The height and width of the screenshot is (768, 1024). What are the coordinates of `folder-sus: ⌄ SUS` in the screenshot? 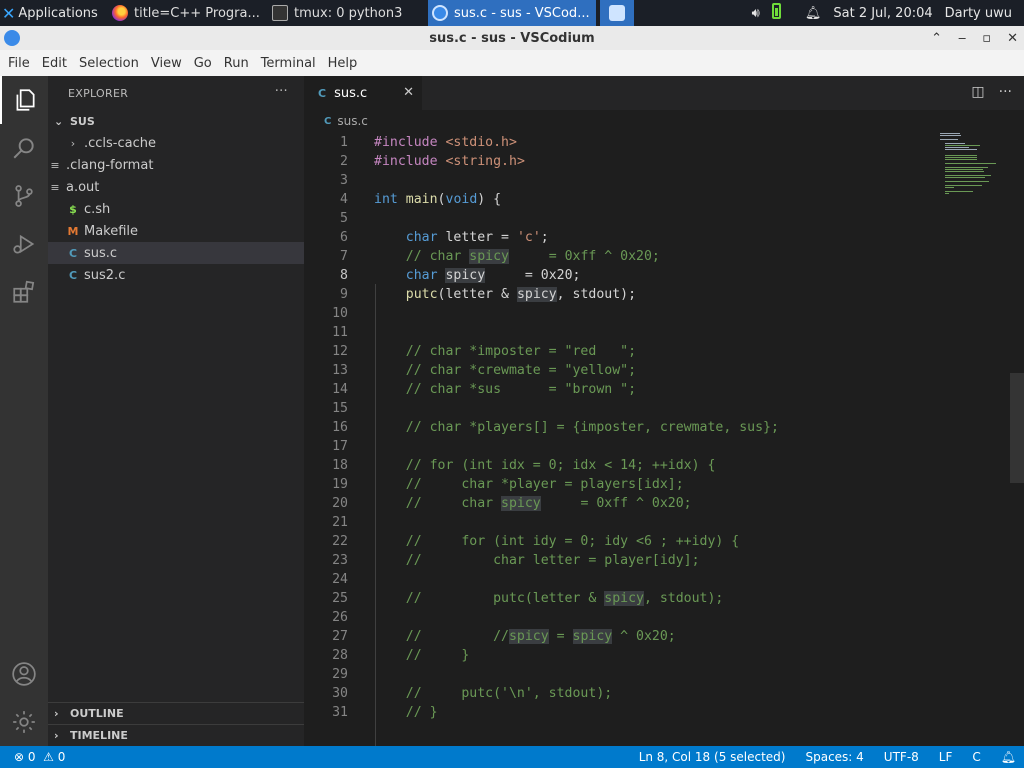 It's located at (176, 121).